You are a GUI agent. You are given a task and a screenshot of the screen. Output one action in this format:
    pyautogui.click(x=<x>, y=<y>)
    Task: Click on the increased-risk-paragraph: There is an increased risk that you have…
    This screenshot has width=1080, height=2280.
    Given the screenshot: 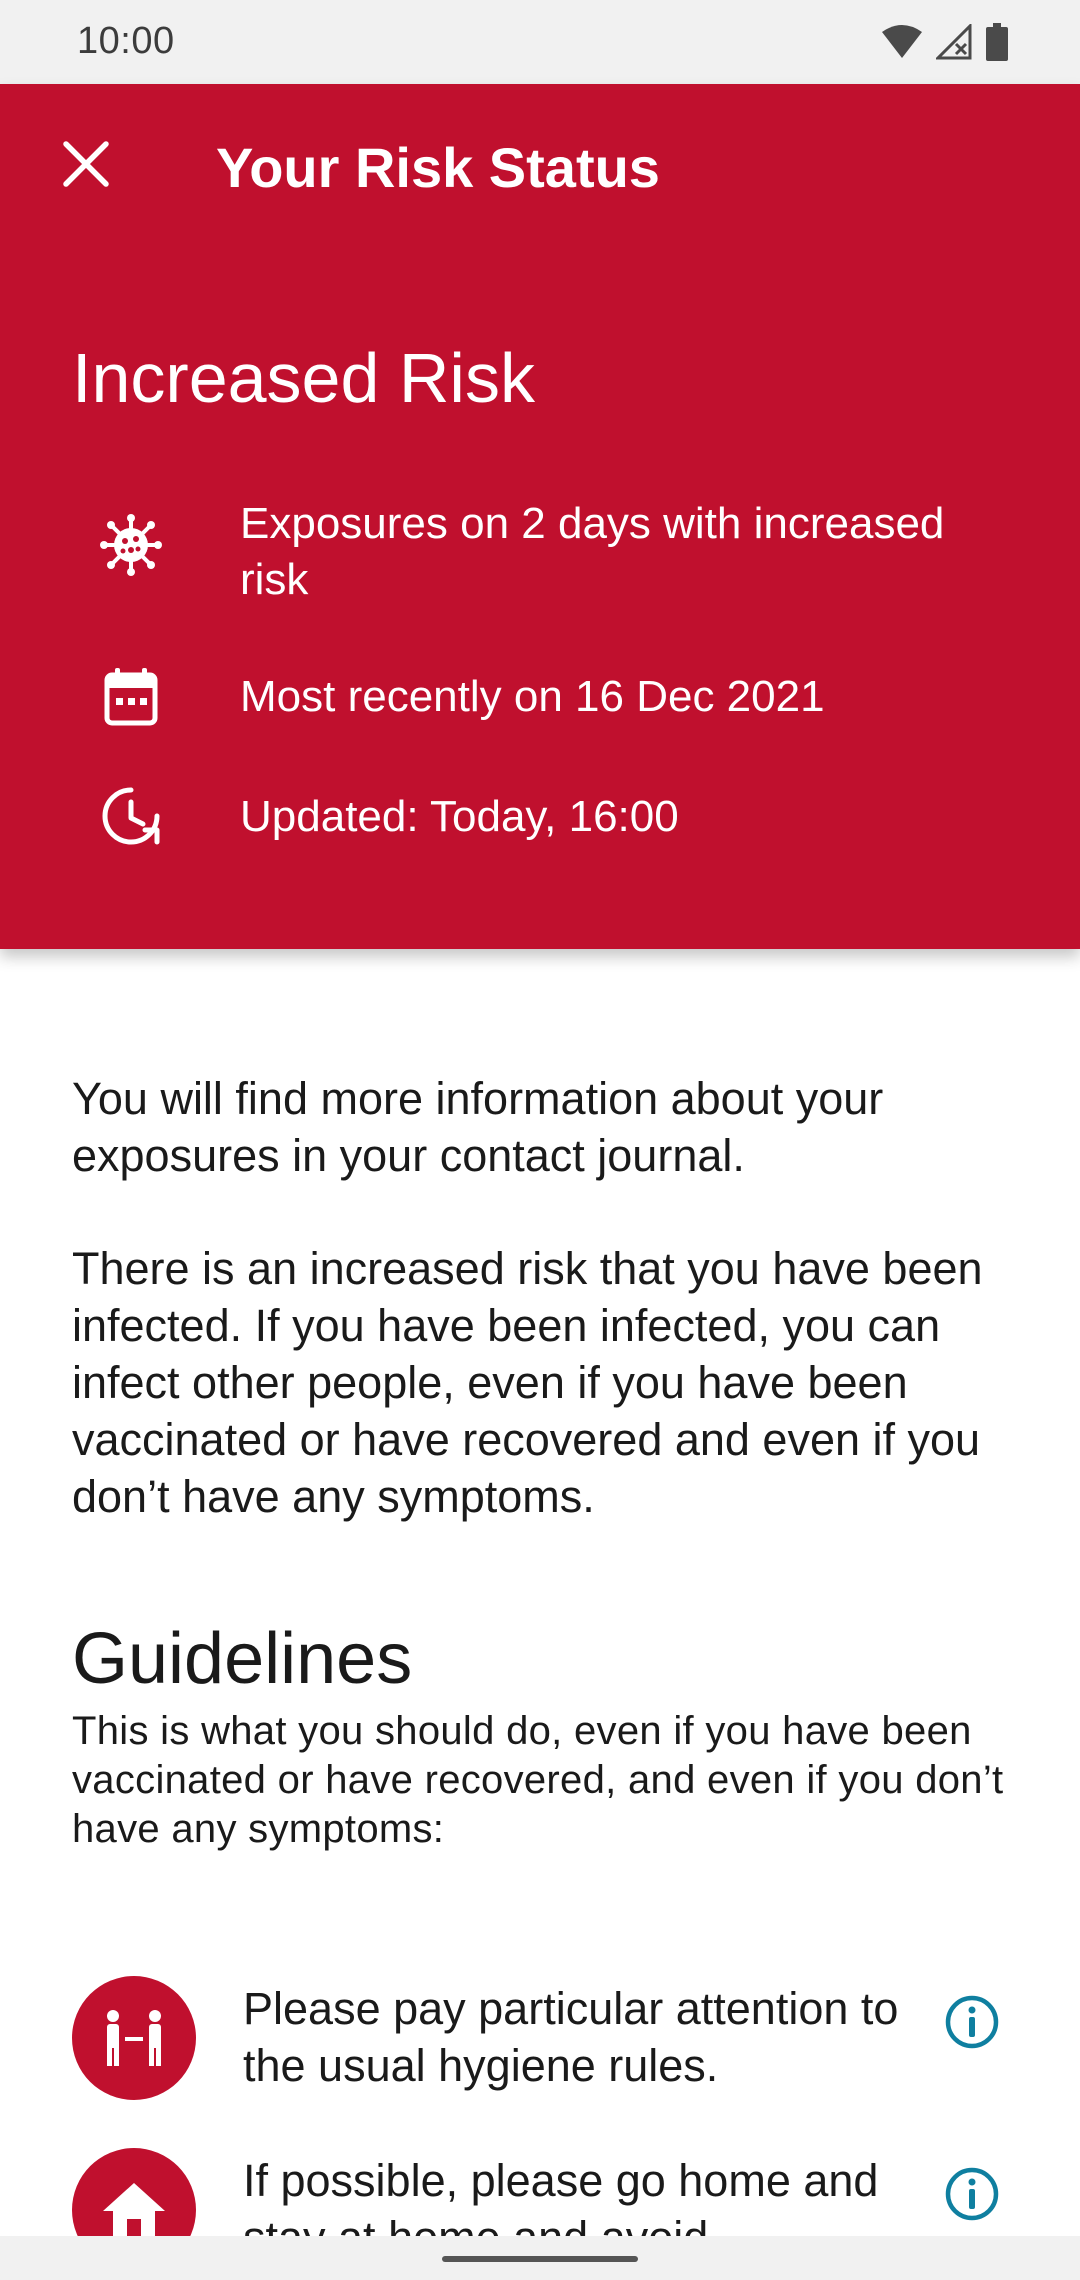 What is the action you would take?
    pyautogui.click(x=527, y=1382)
    